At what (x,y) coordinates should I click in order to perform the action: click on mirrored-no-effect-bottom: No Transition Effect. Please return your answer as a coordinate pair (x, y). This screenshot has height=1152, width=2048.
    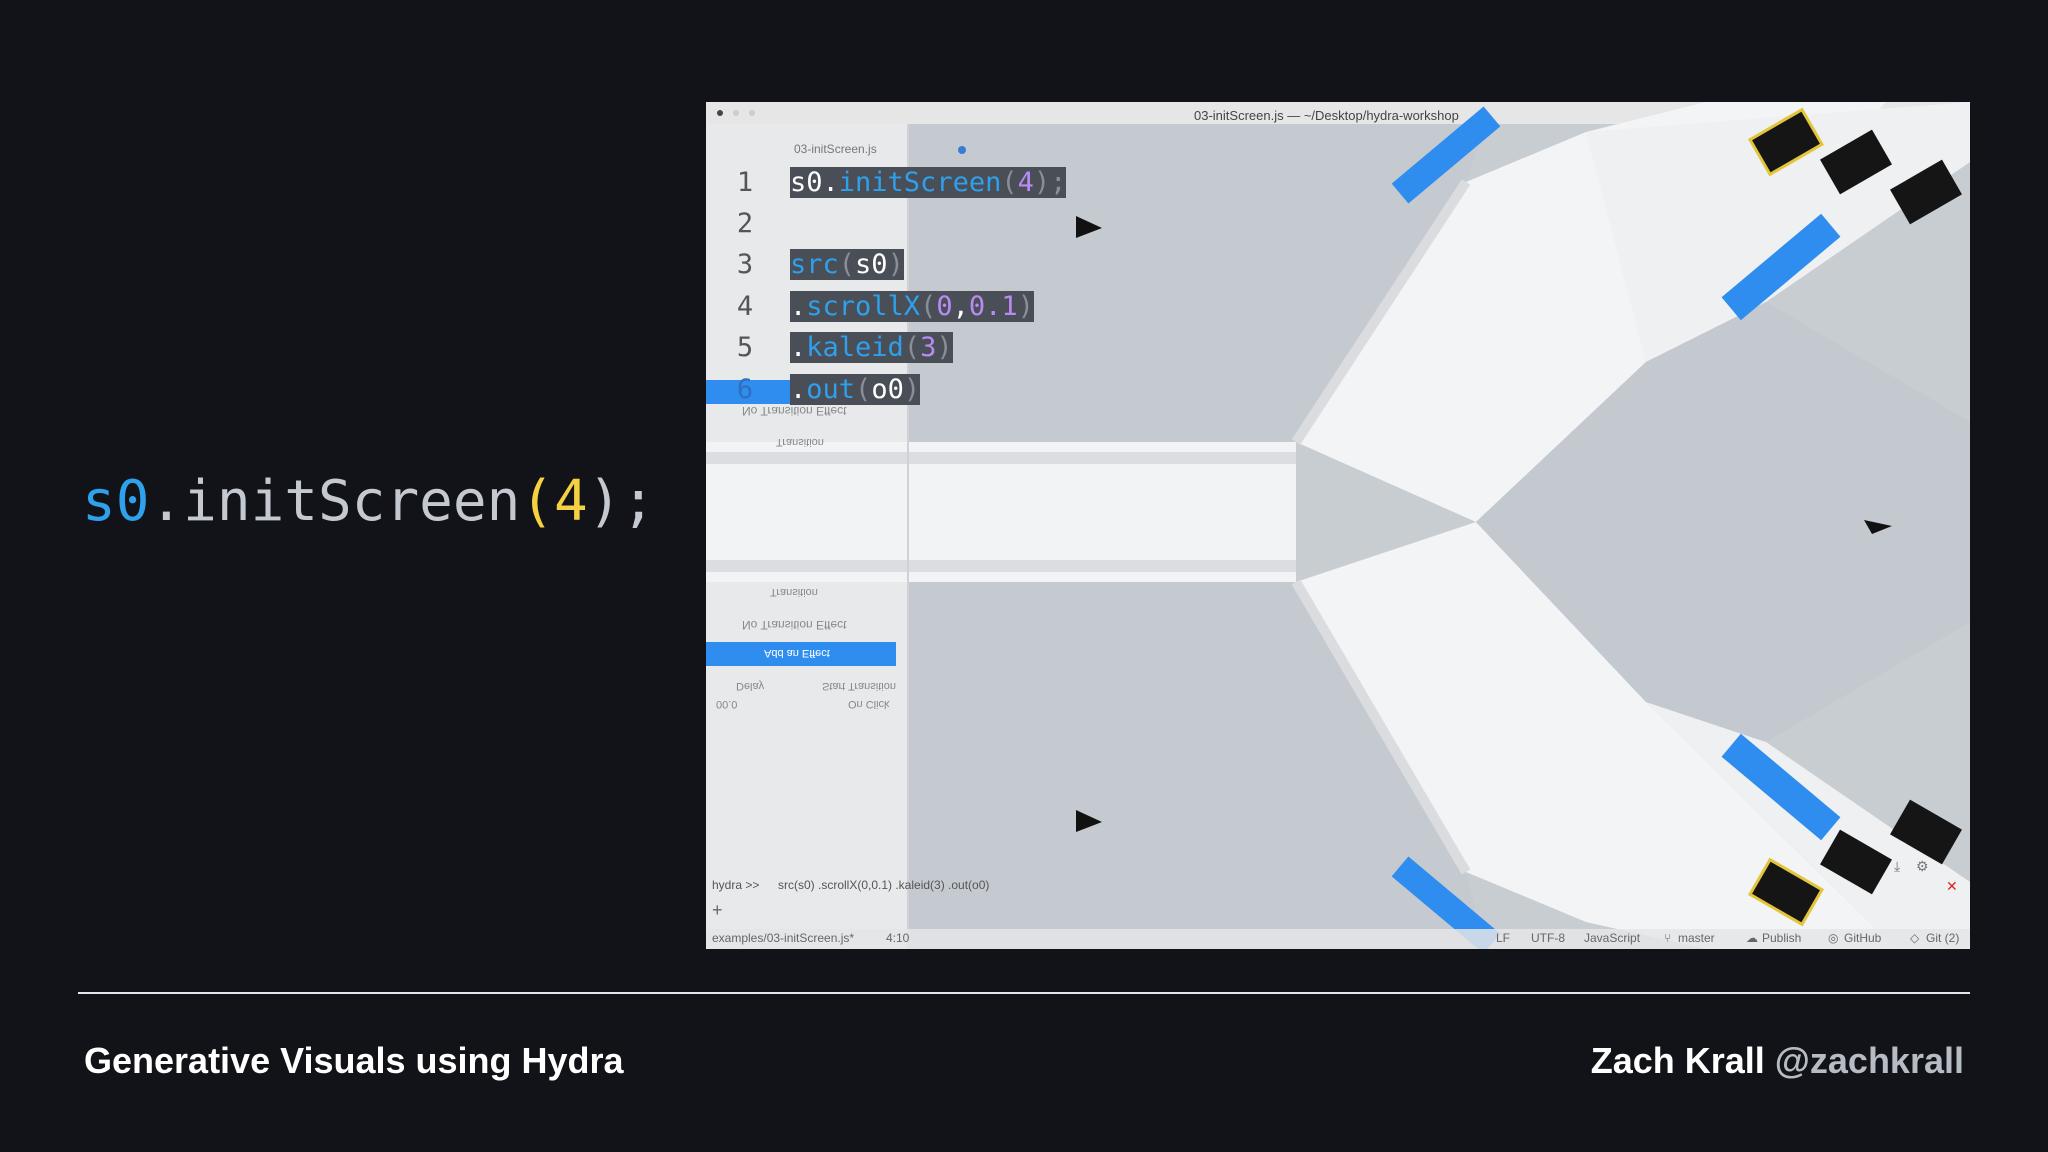
    Looking at the image, I should click on (794, 625).